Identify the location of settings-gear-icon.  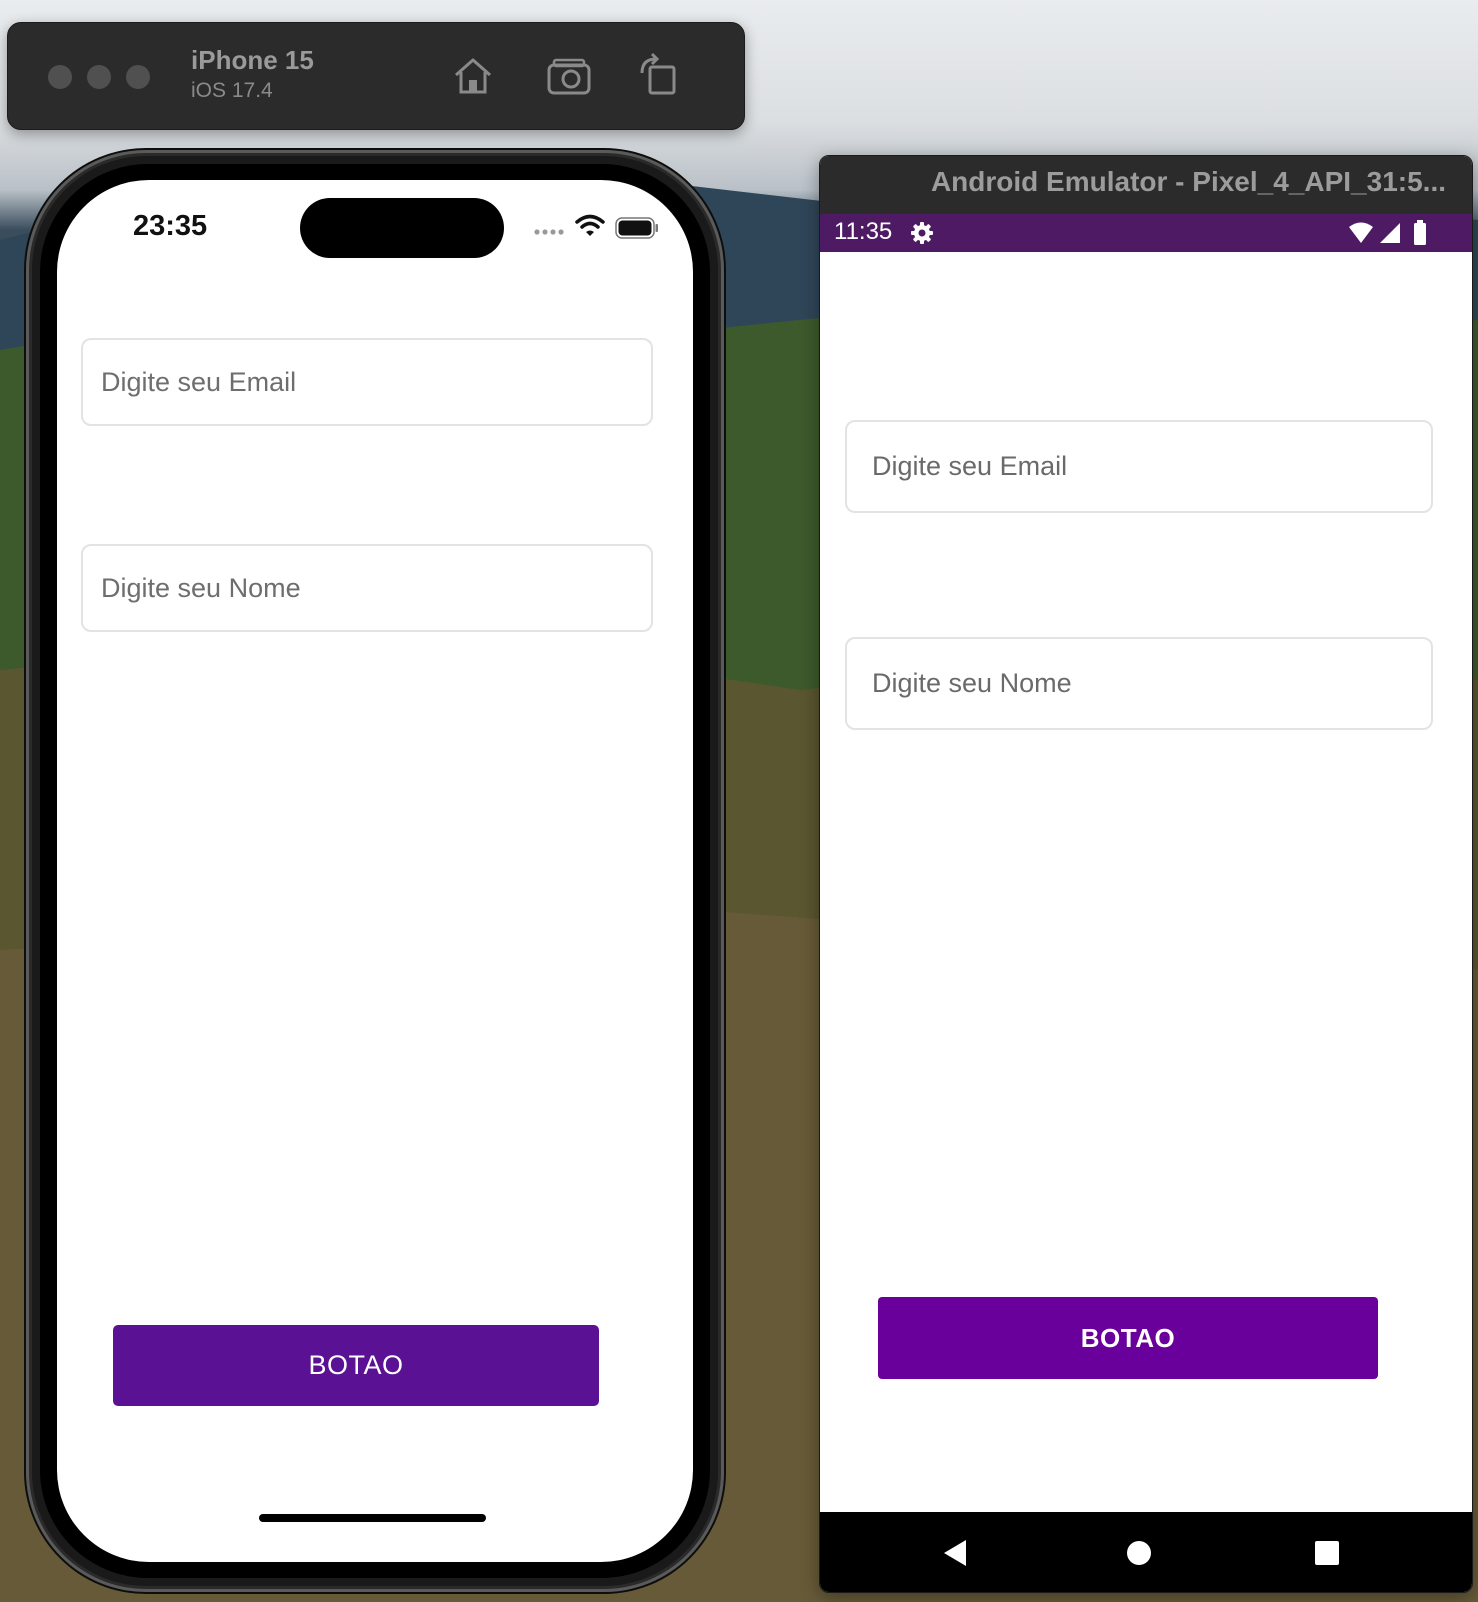
(922, 233).